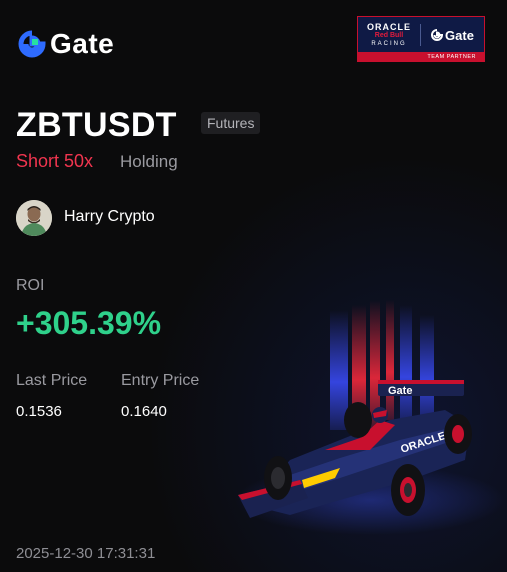 The width and height of the screenshot is (507, 572). I want to click on user-avatar-icon, so click(34, 218).